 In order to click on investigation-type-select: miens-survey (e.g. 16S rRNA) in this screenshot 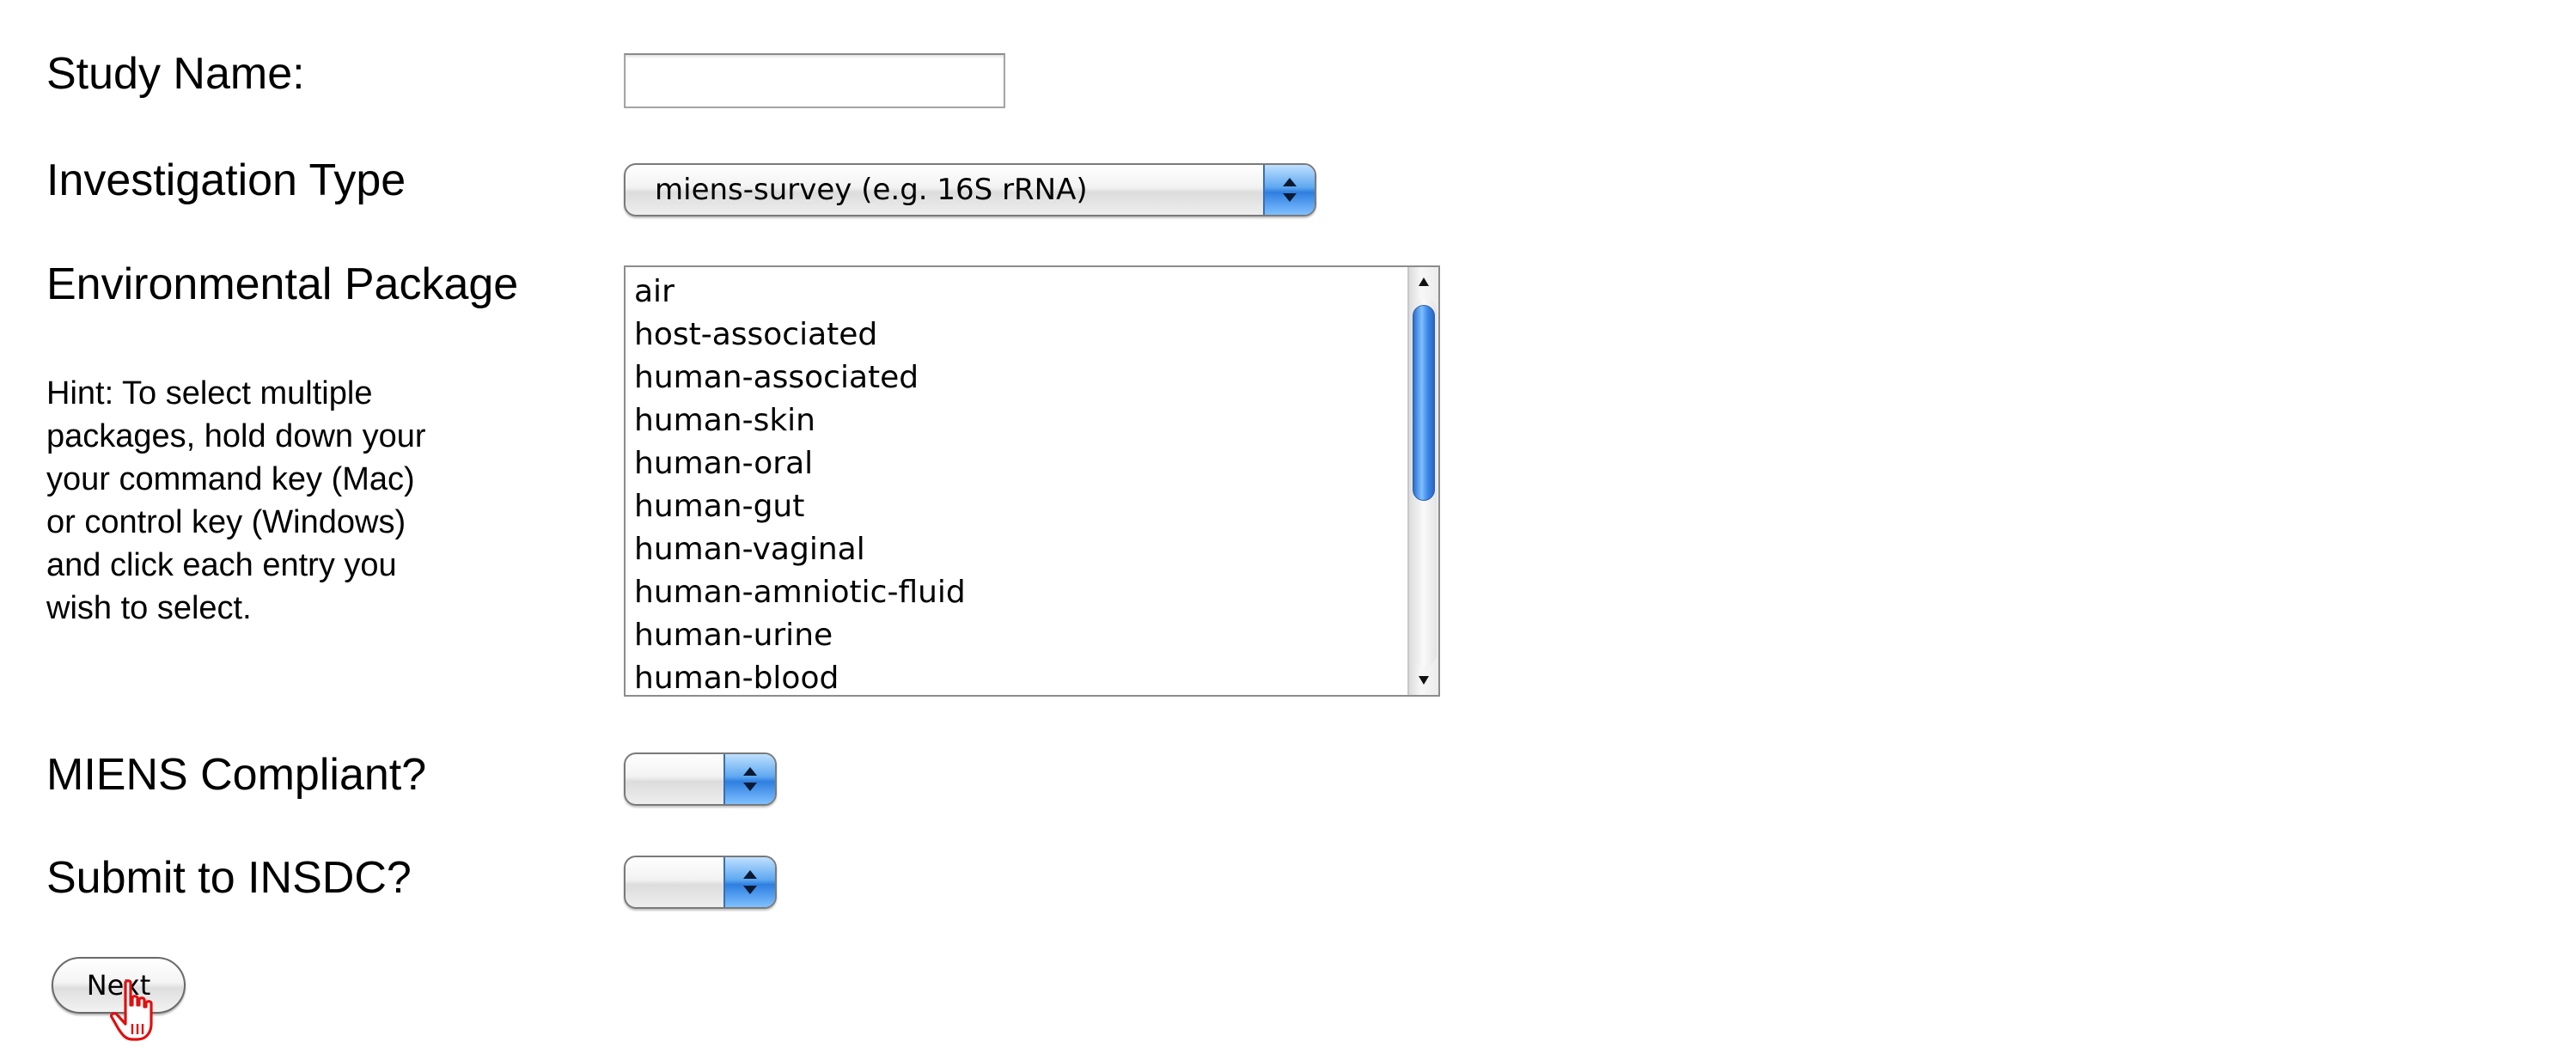, I will do `click(970, 189)`.